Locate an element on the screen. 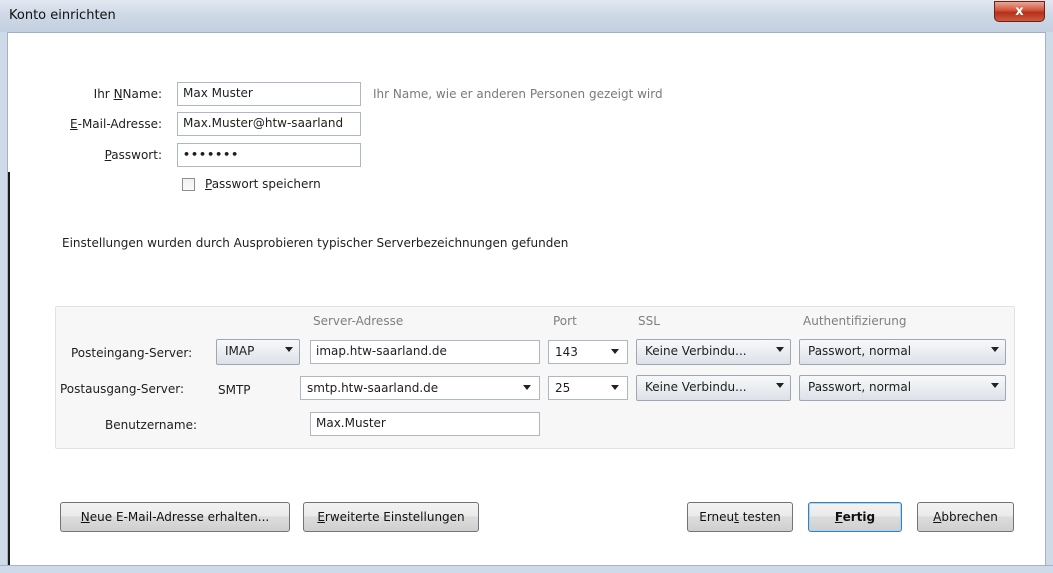  cancel-text: bbrechen is located at coordinates (969, 517).